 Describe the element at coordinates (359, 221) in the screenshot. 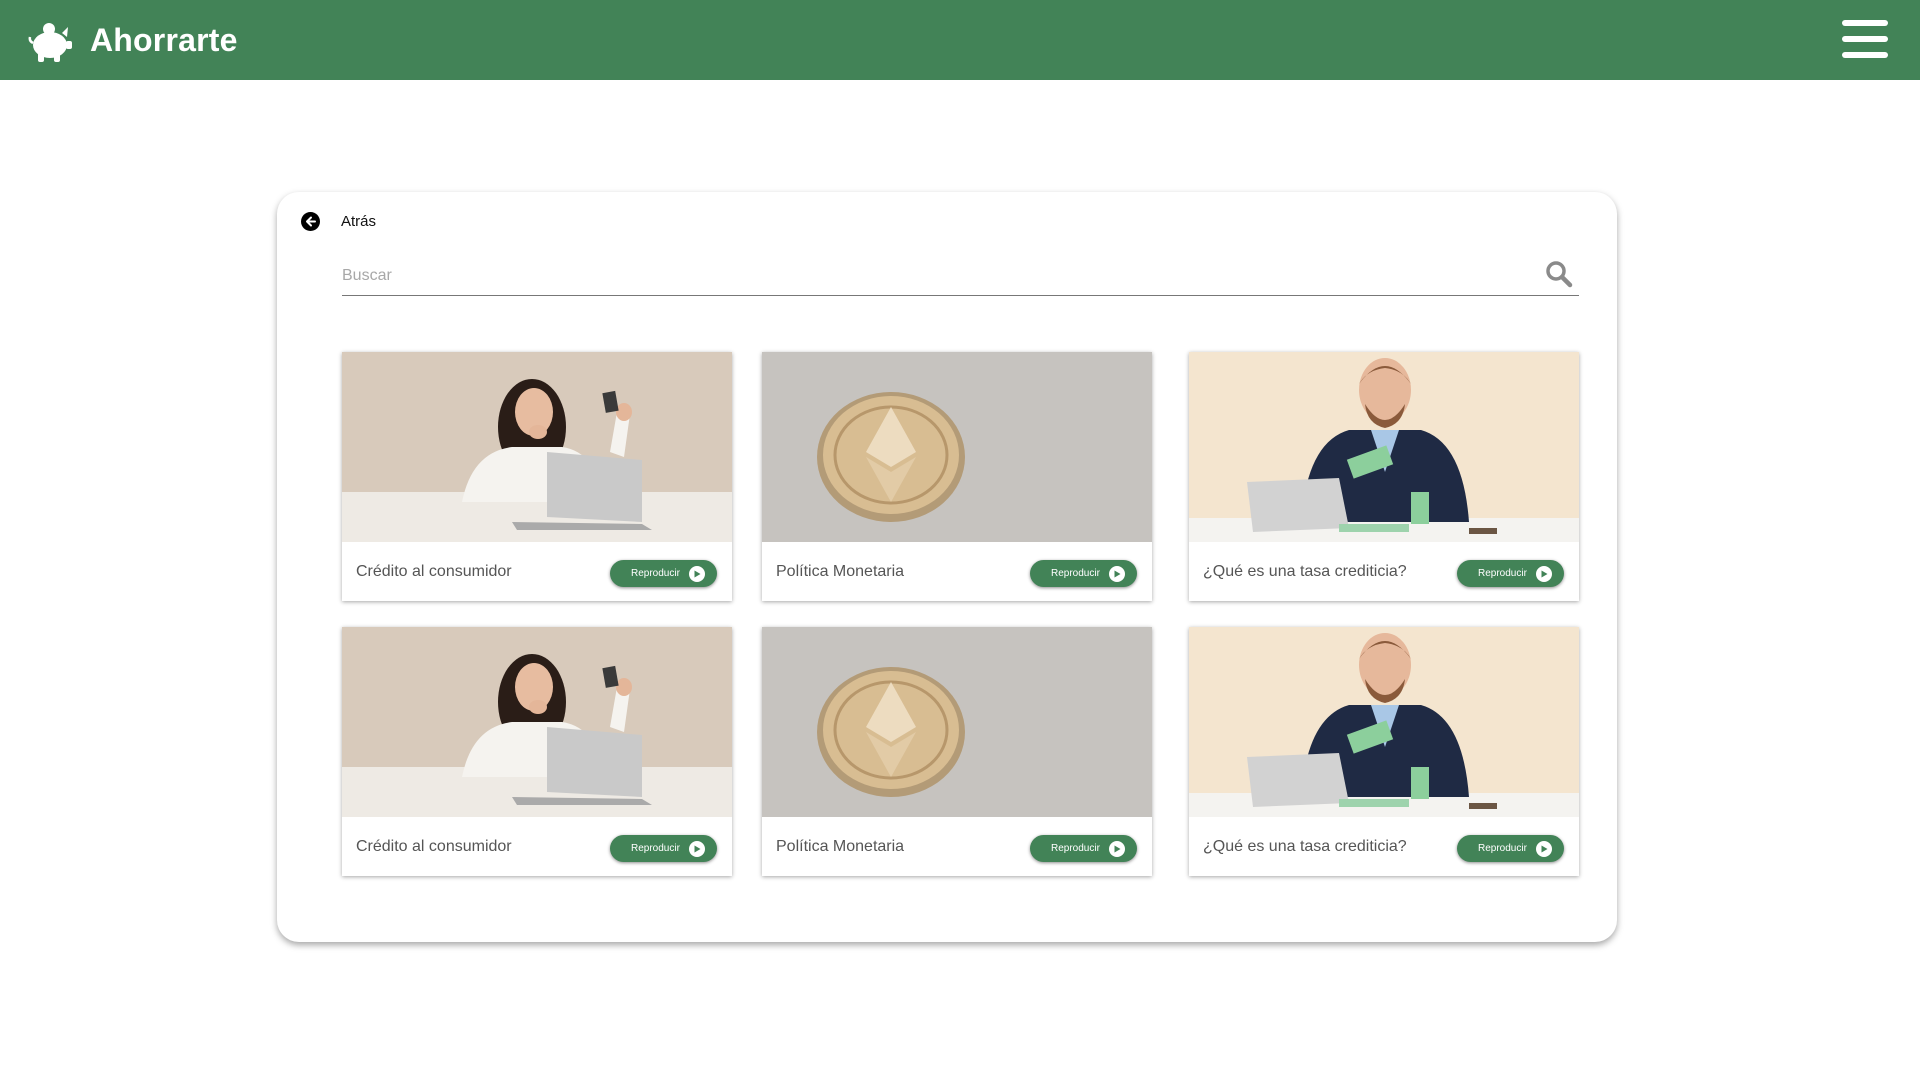

I see `back-label: Atrás` at that location.